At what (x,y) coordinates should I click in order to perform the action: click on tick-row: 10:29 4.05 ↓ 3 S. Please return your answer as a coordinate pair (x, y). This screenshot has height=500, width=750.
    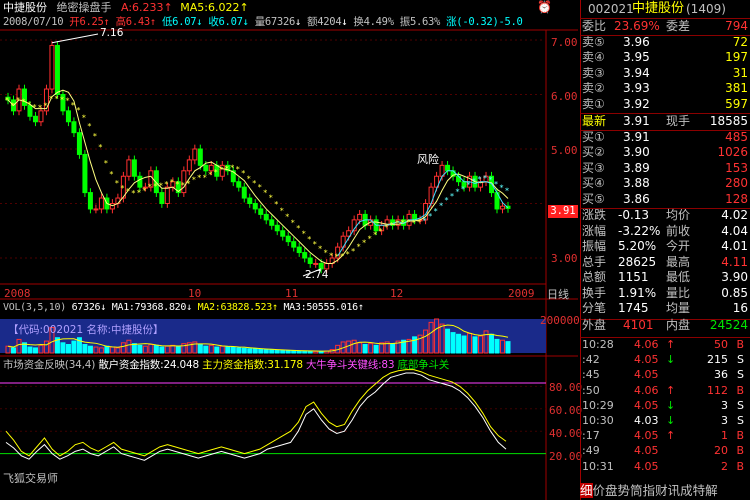
    Looking at the image, I should click on (665, 405).